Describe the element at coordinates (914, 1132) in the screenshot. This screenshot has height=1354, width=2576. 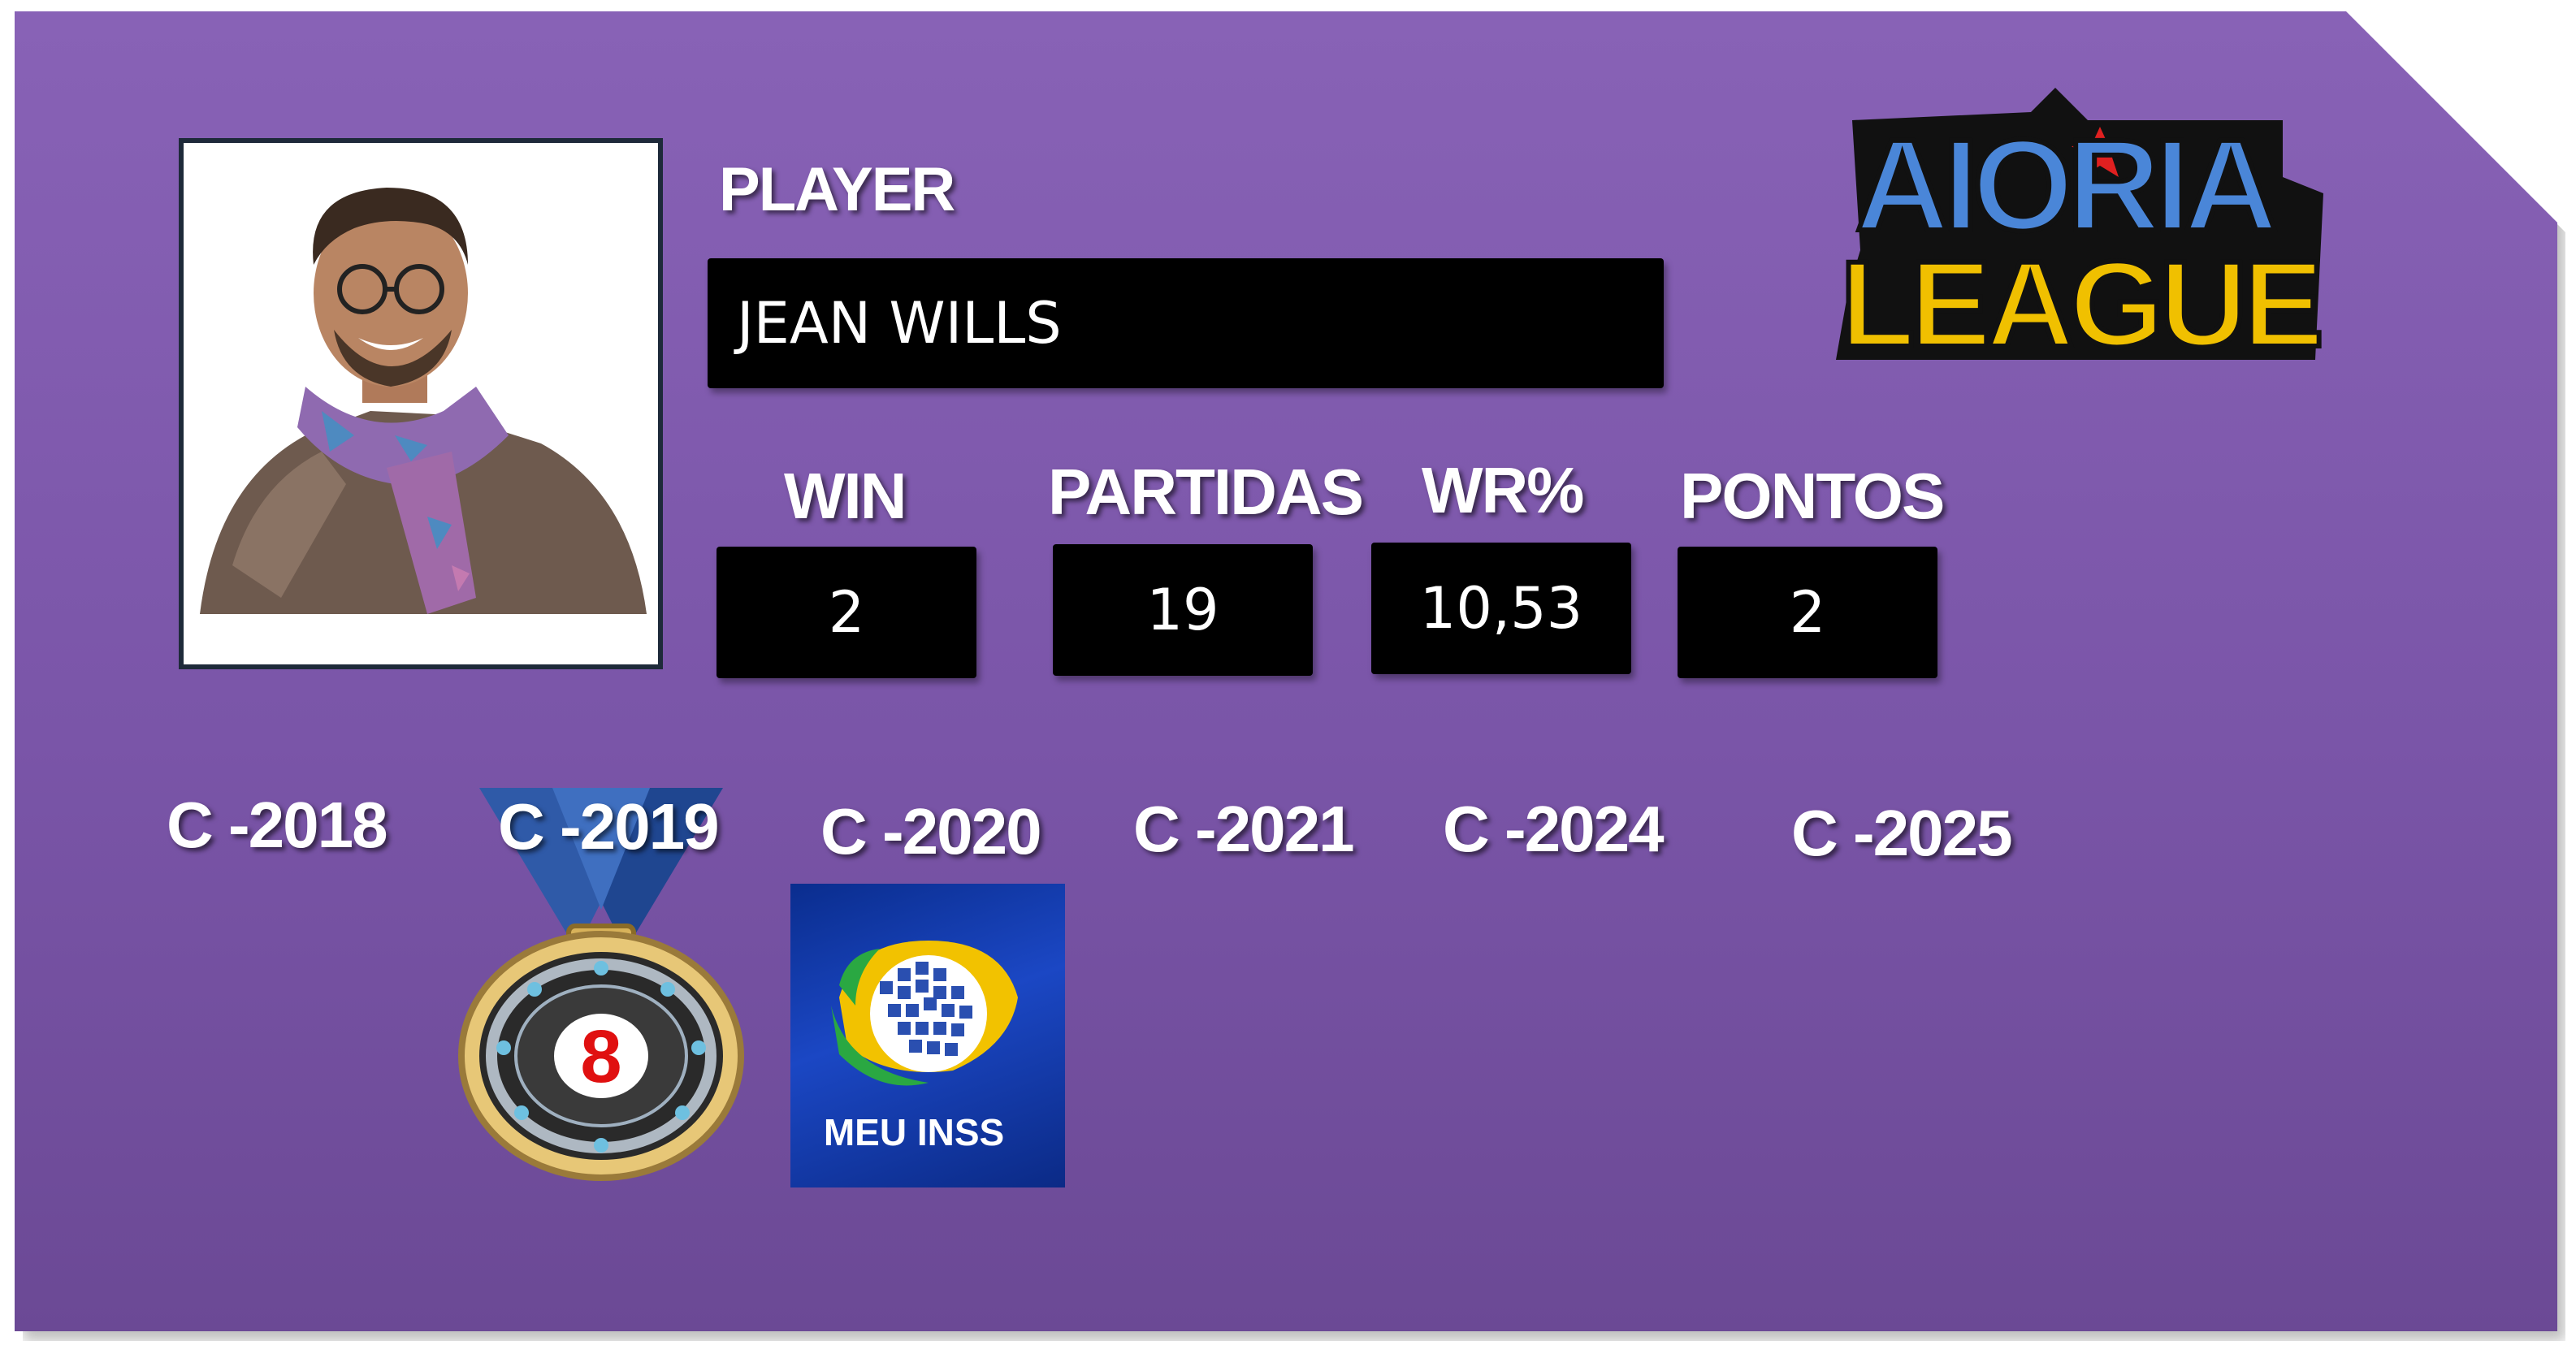
I see `inss-text: MEU INSS` at that location.